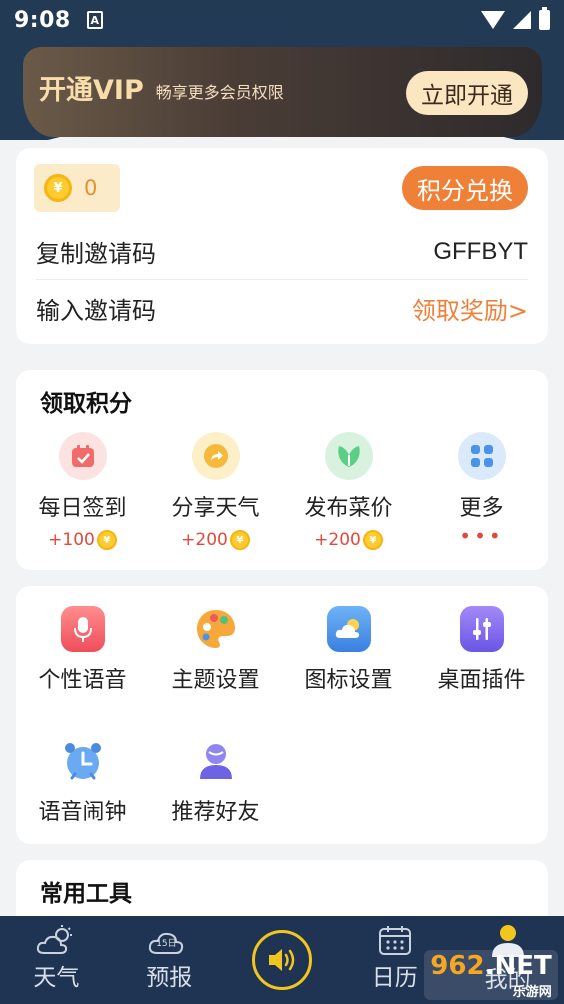 The width and height of the screenshot is (564, 1004). I want to click on speaker-button, so click(281, 960).